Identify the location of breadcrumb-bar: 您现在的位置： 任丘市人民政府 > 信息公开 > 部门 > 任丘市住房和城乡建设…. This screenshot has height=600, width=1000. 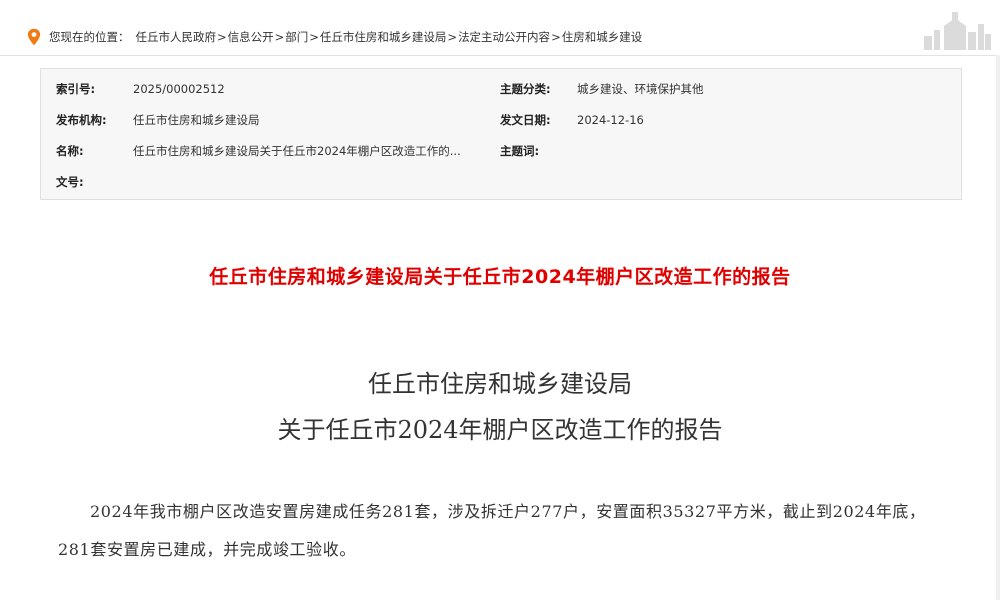
(500, 28).